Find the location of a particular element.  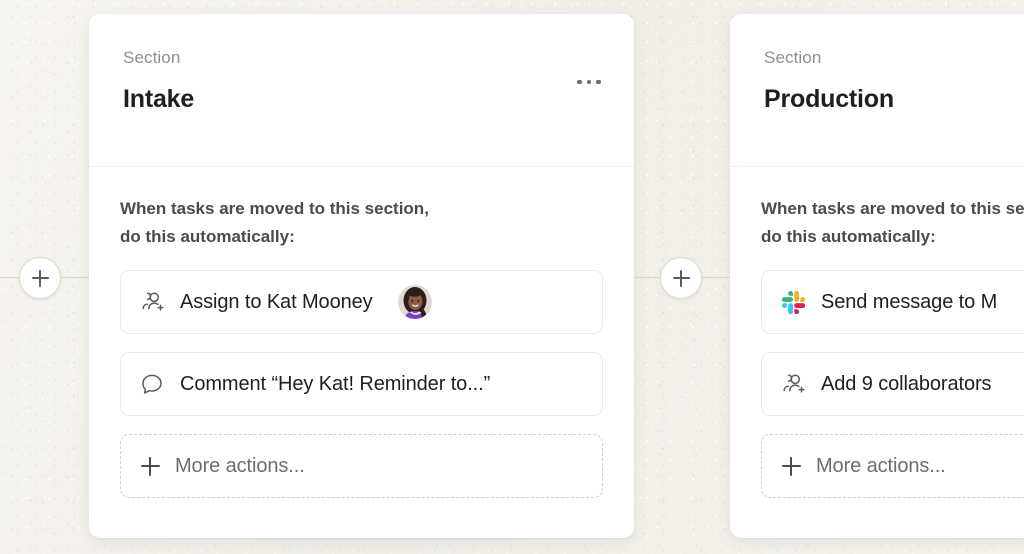

action-label: Add 9 collaborators is located at coordinates (906, 383).